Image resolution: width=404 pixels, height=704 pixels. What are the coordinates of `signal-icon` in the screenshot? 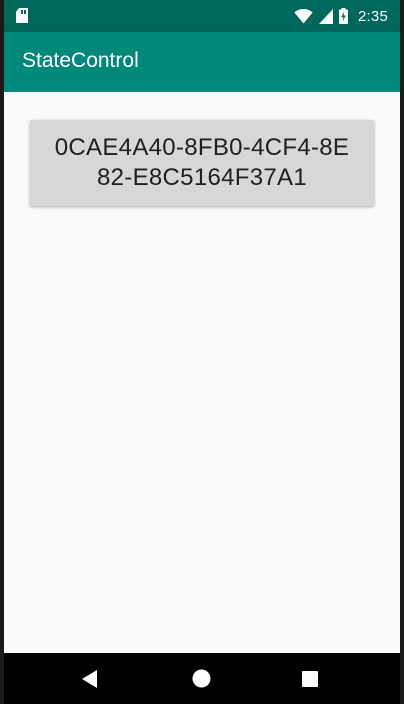 It's located at (326, 16).